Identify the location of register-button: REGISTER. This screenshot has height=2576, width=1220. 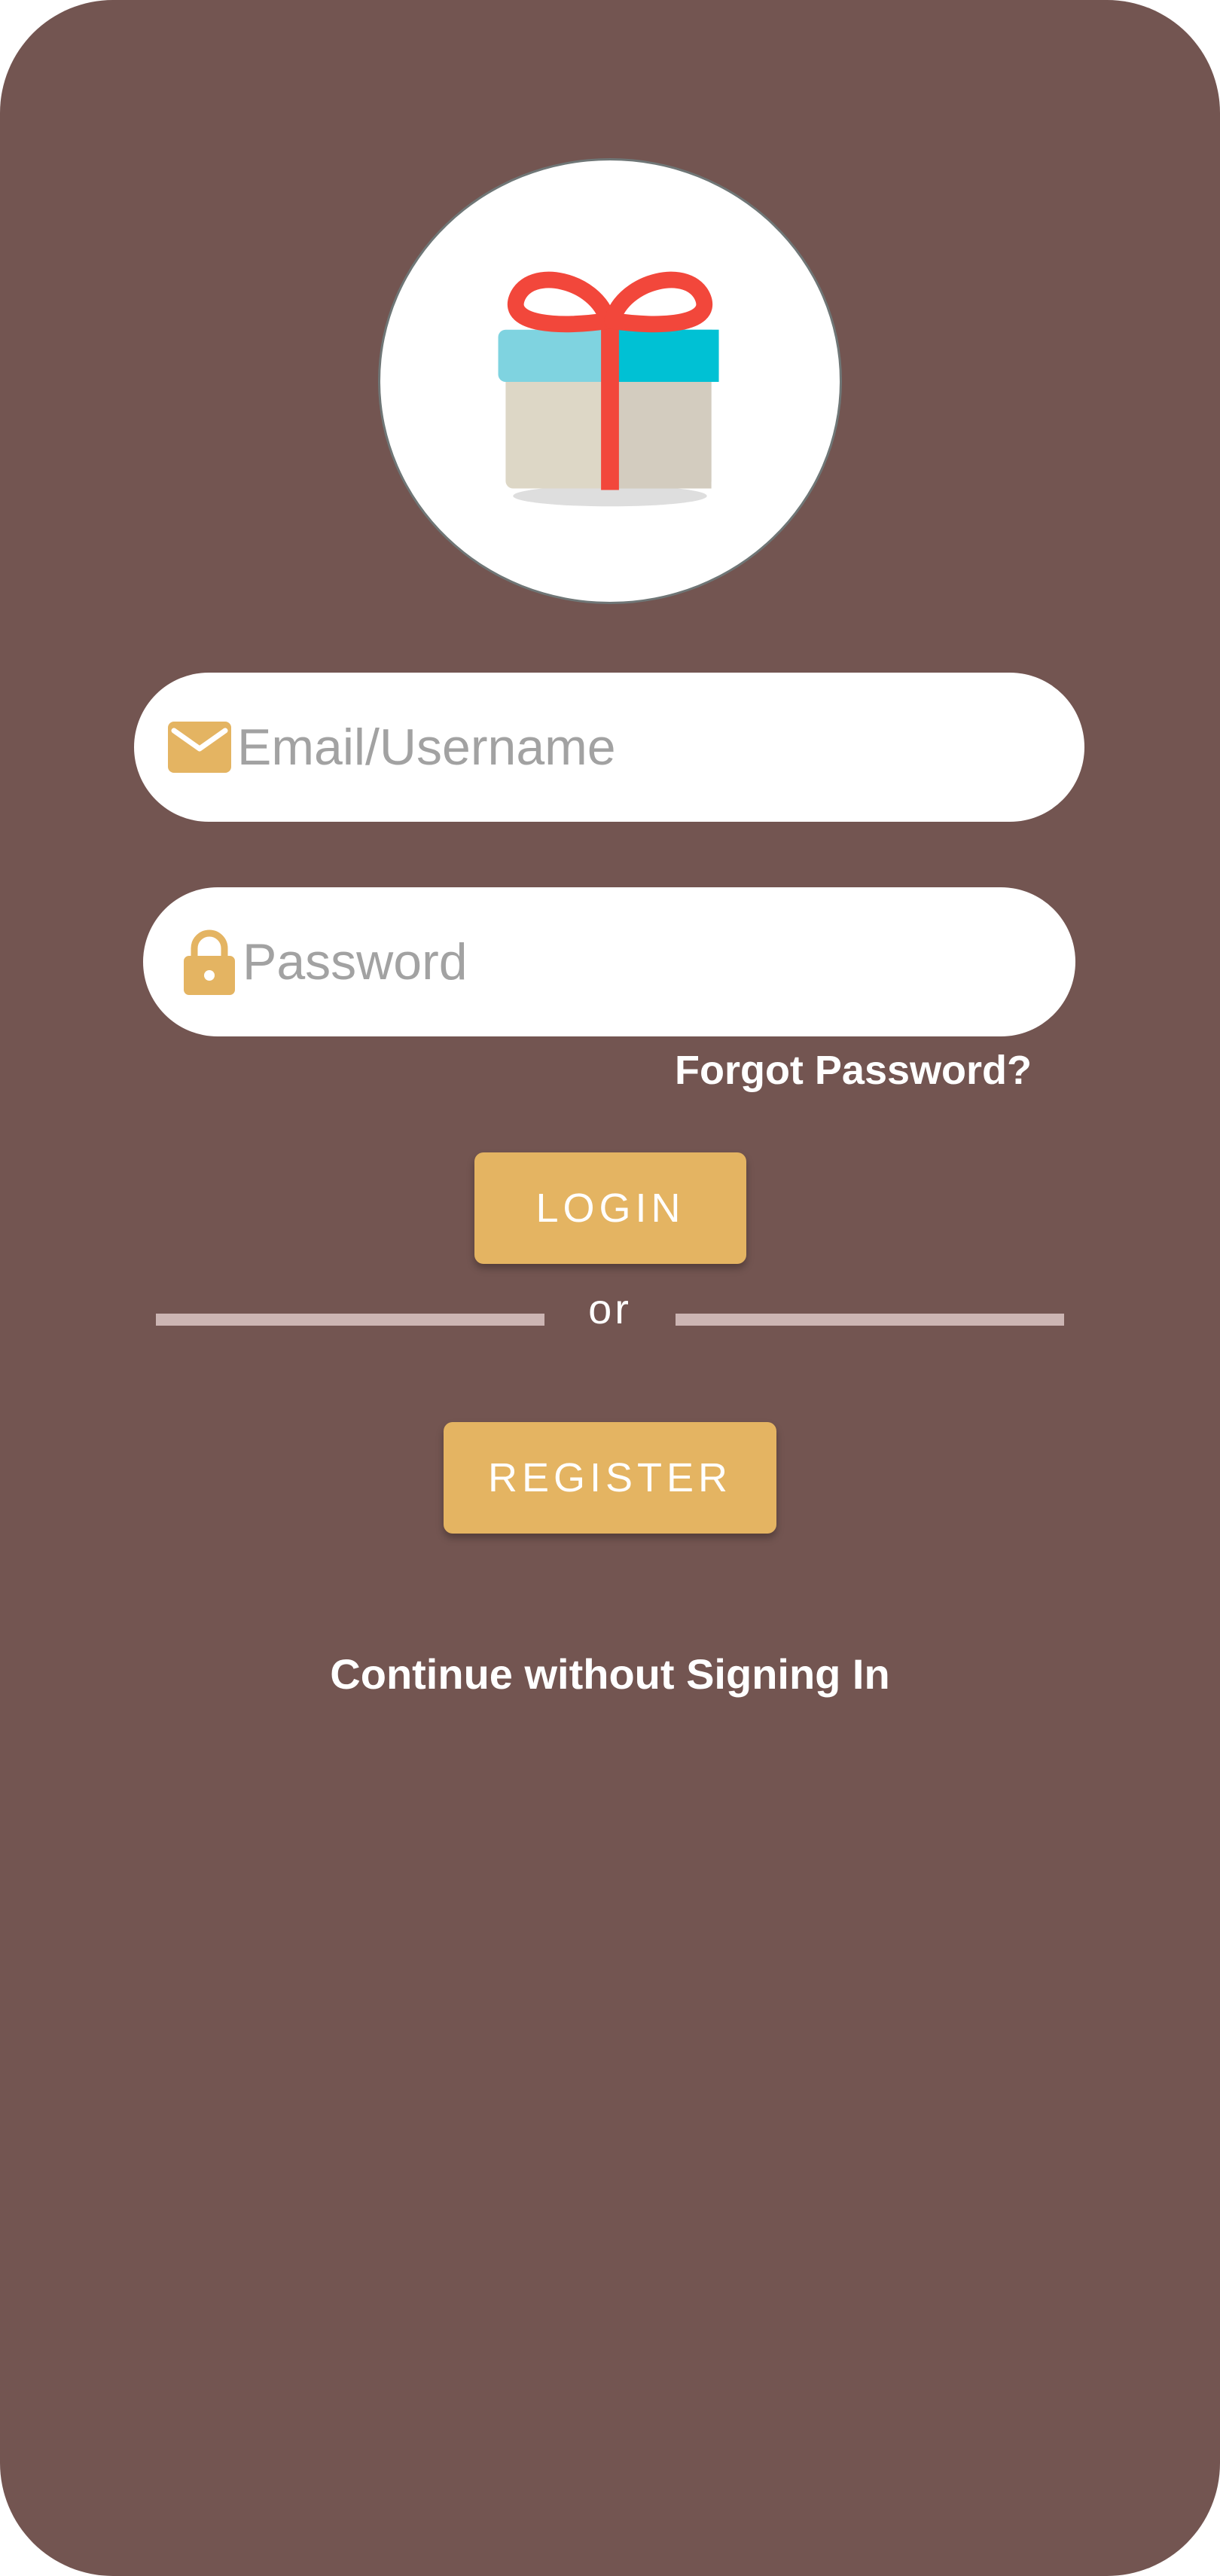
(610, 1478).